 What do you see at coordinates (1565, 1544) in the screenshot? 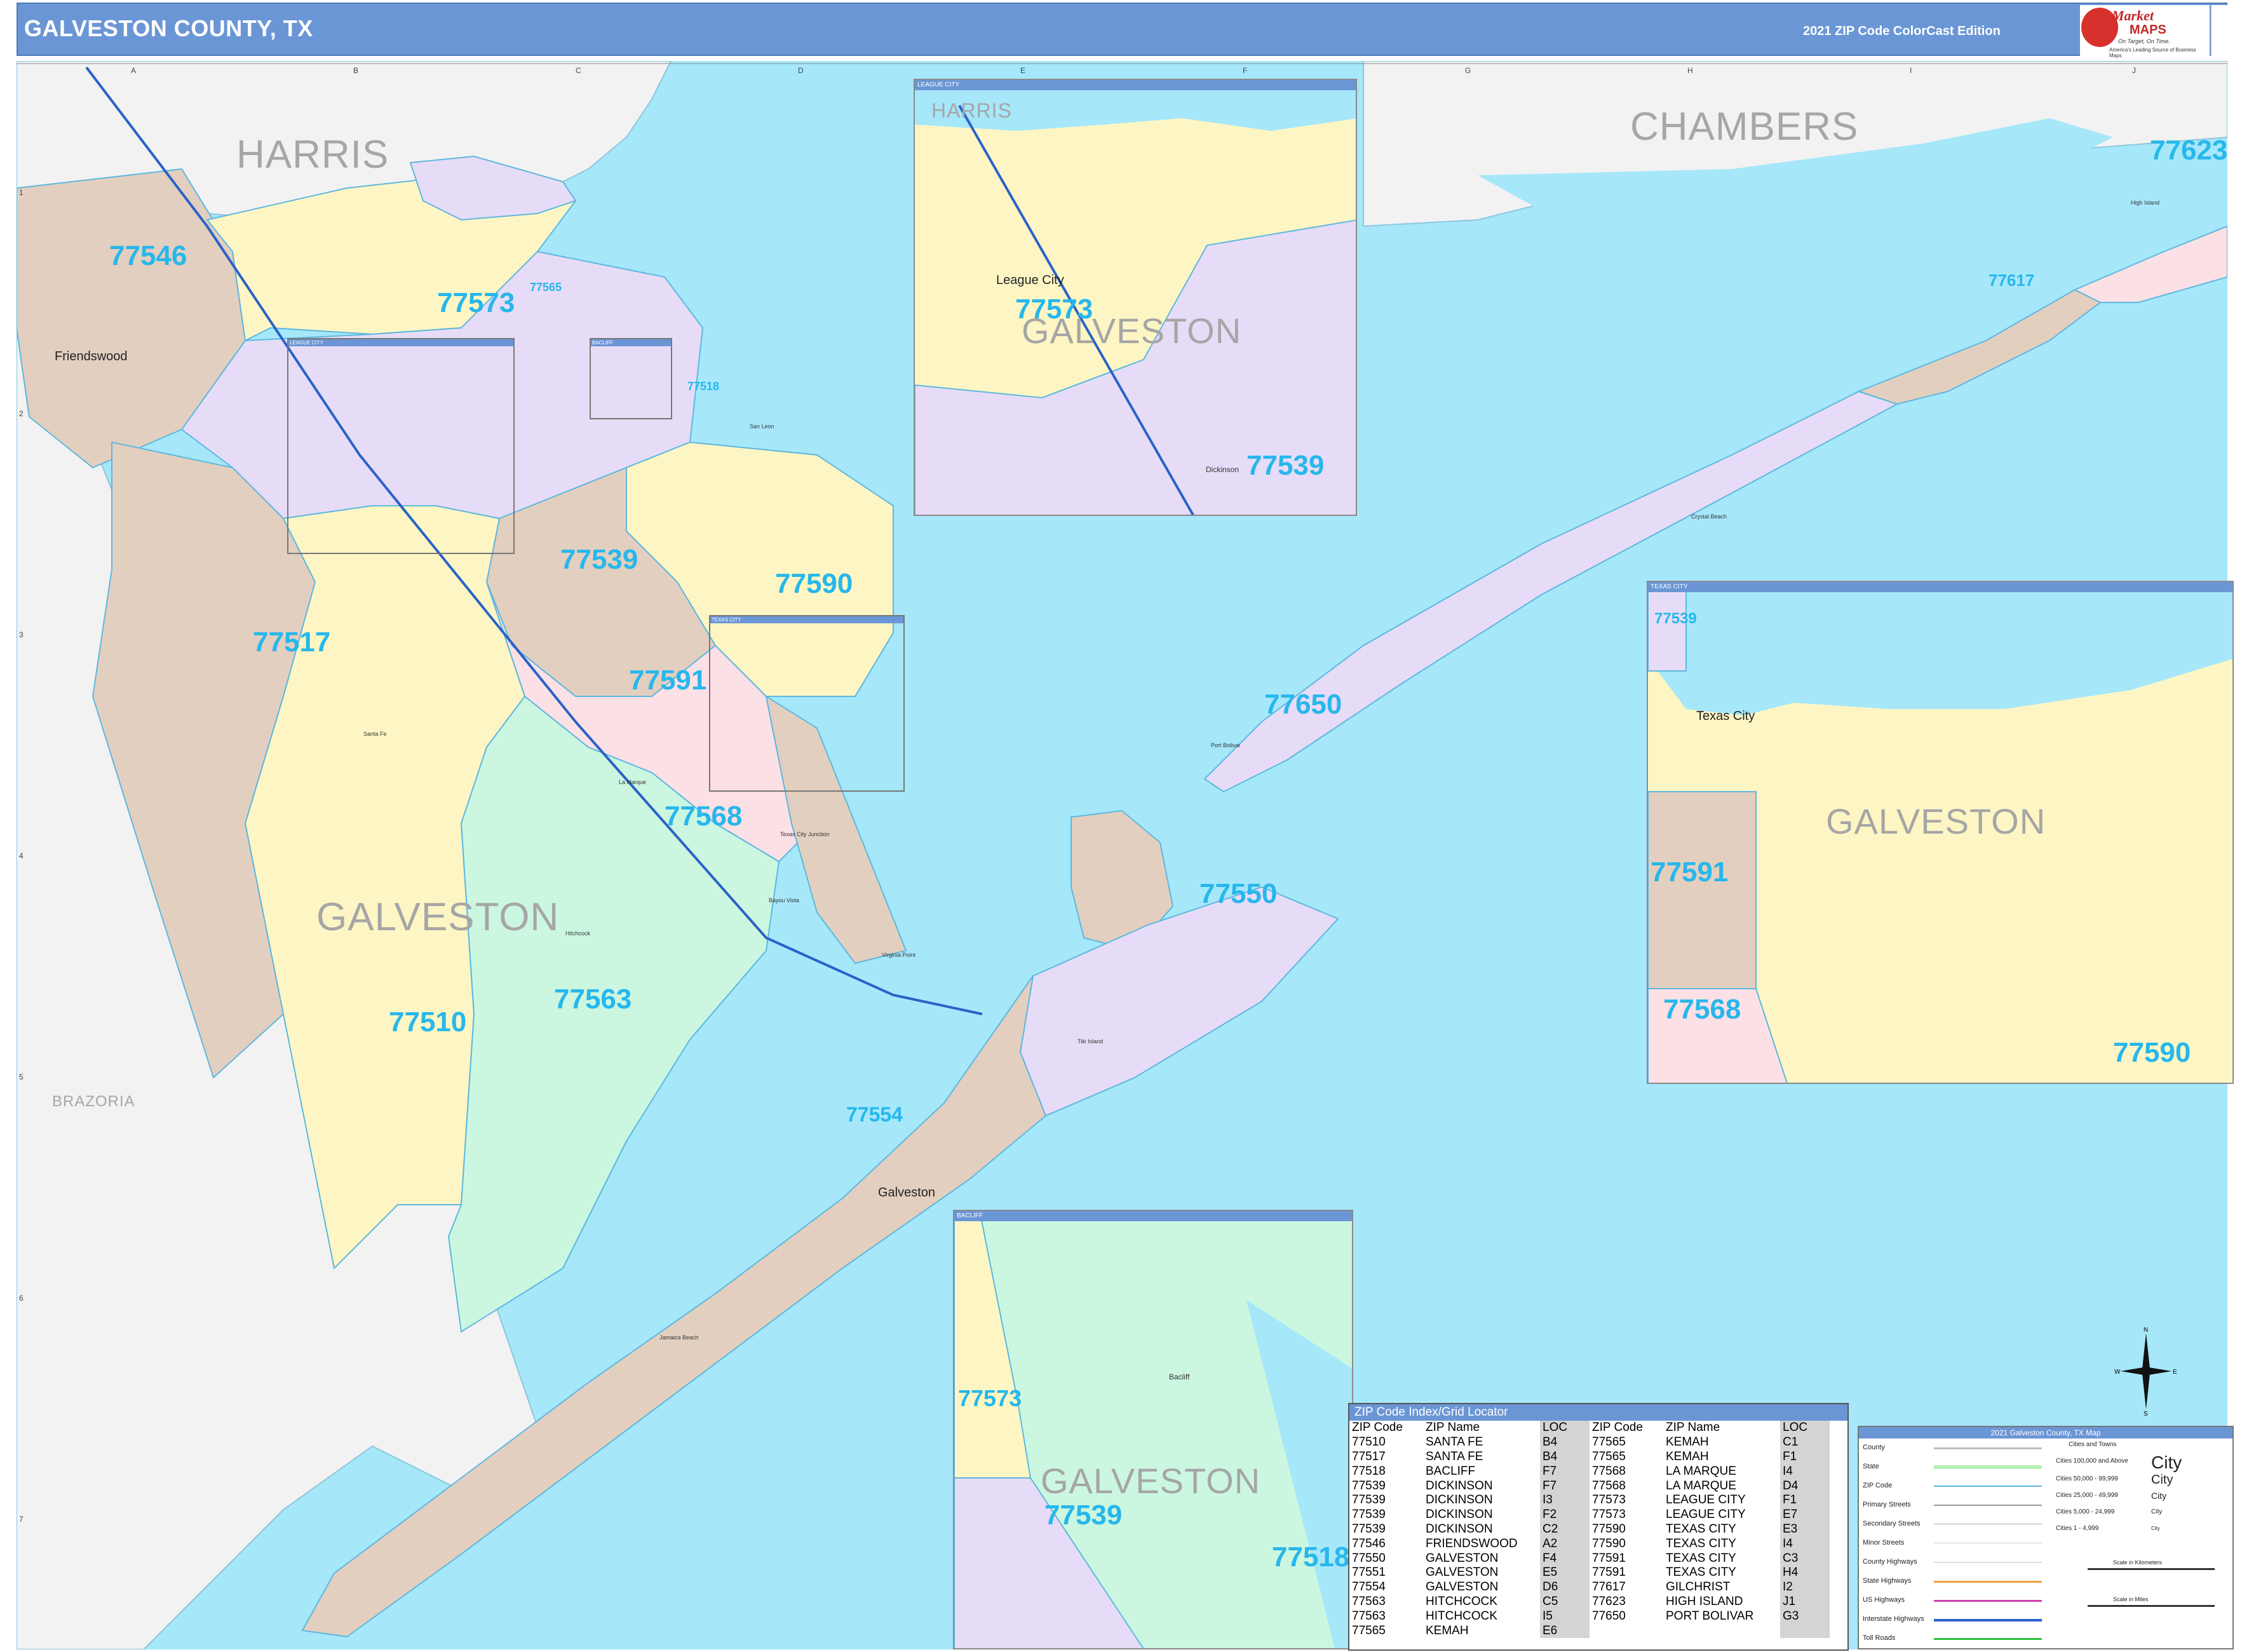
I see `zip-index-cell: A2` at bounding box center [1565, 1544].